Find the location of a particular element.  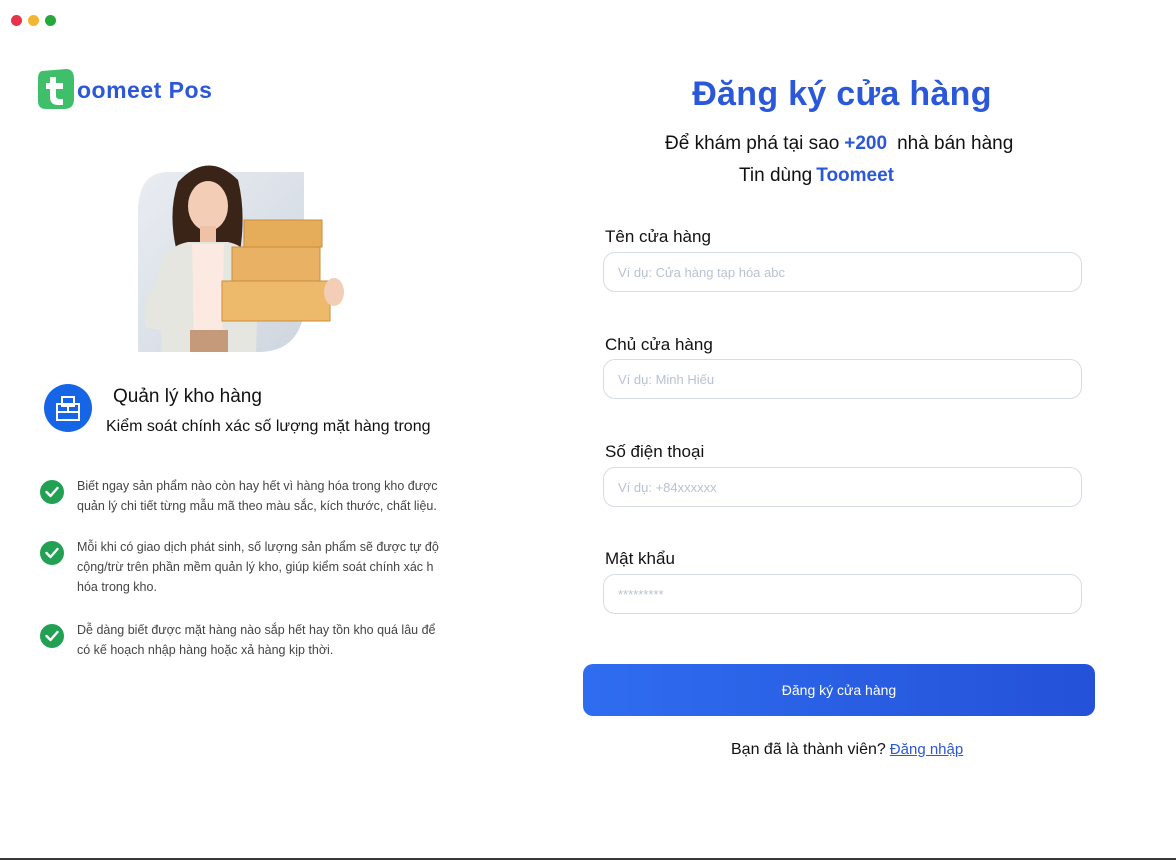

maximize-window-dot is located at coordinates (50, 20).